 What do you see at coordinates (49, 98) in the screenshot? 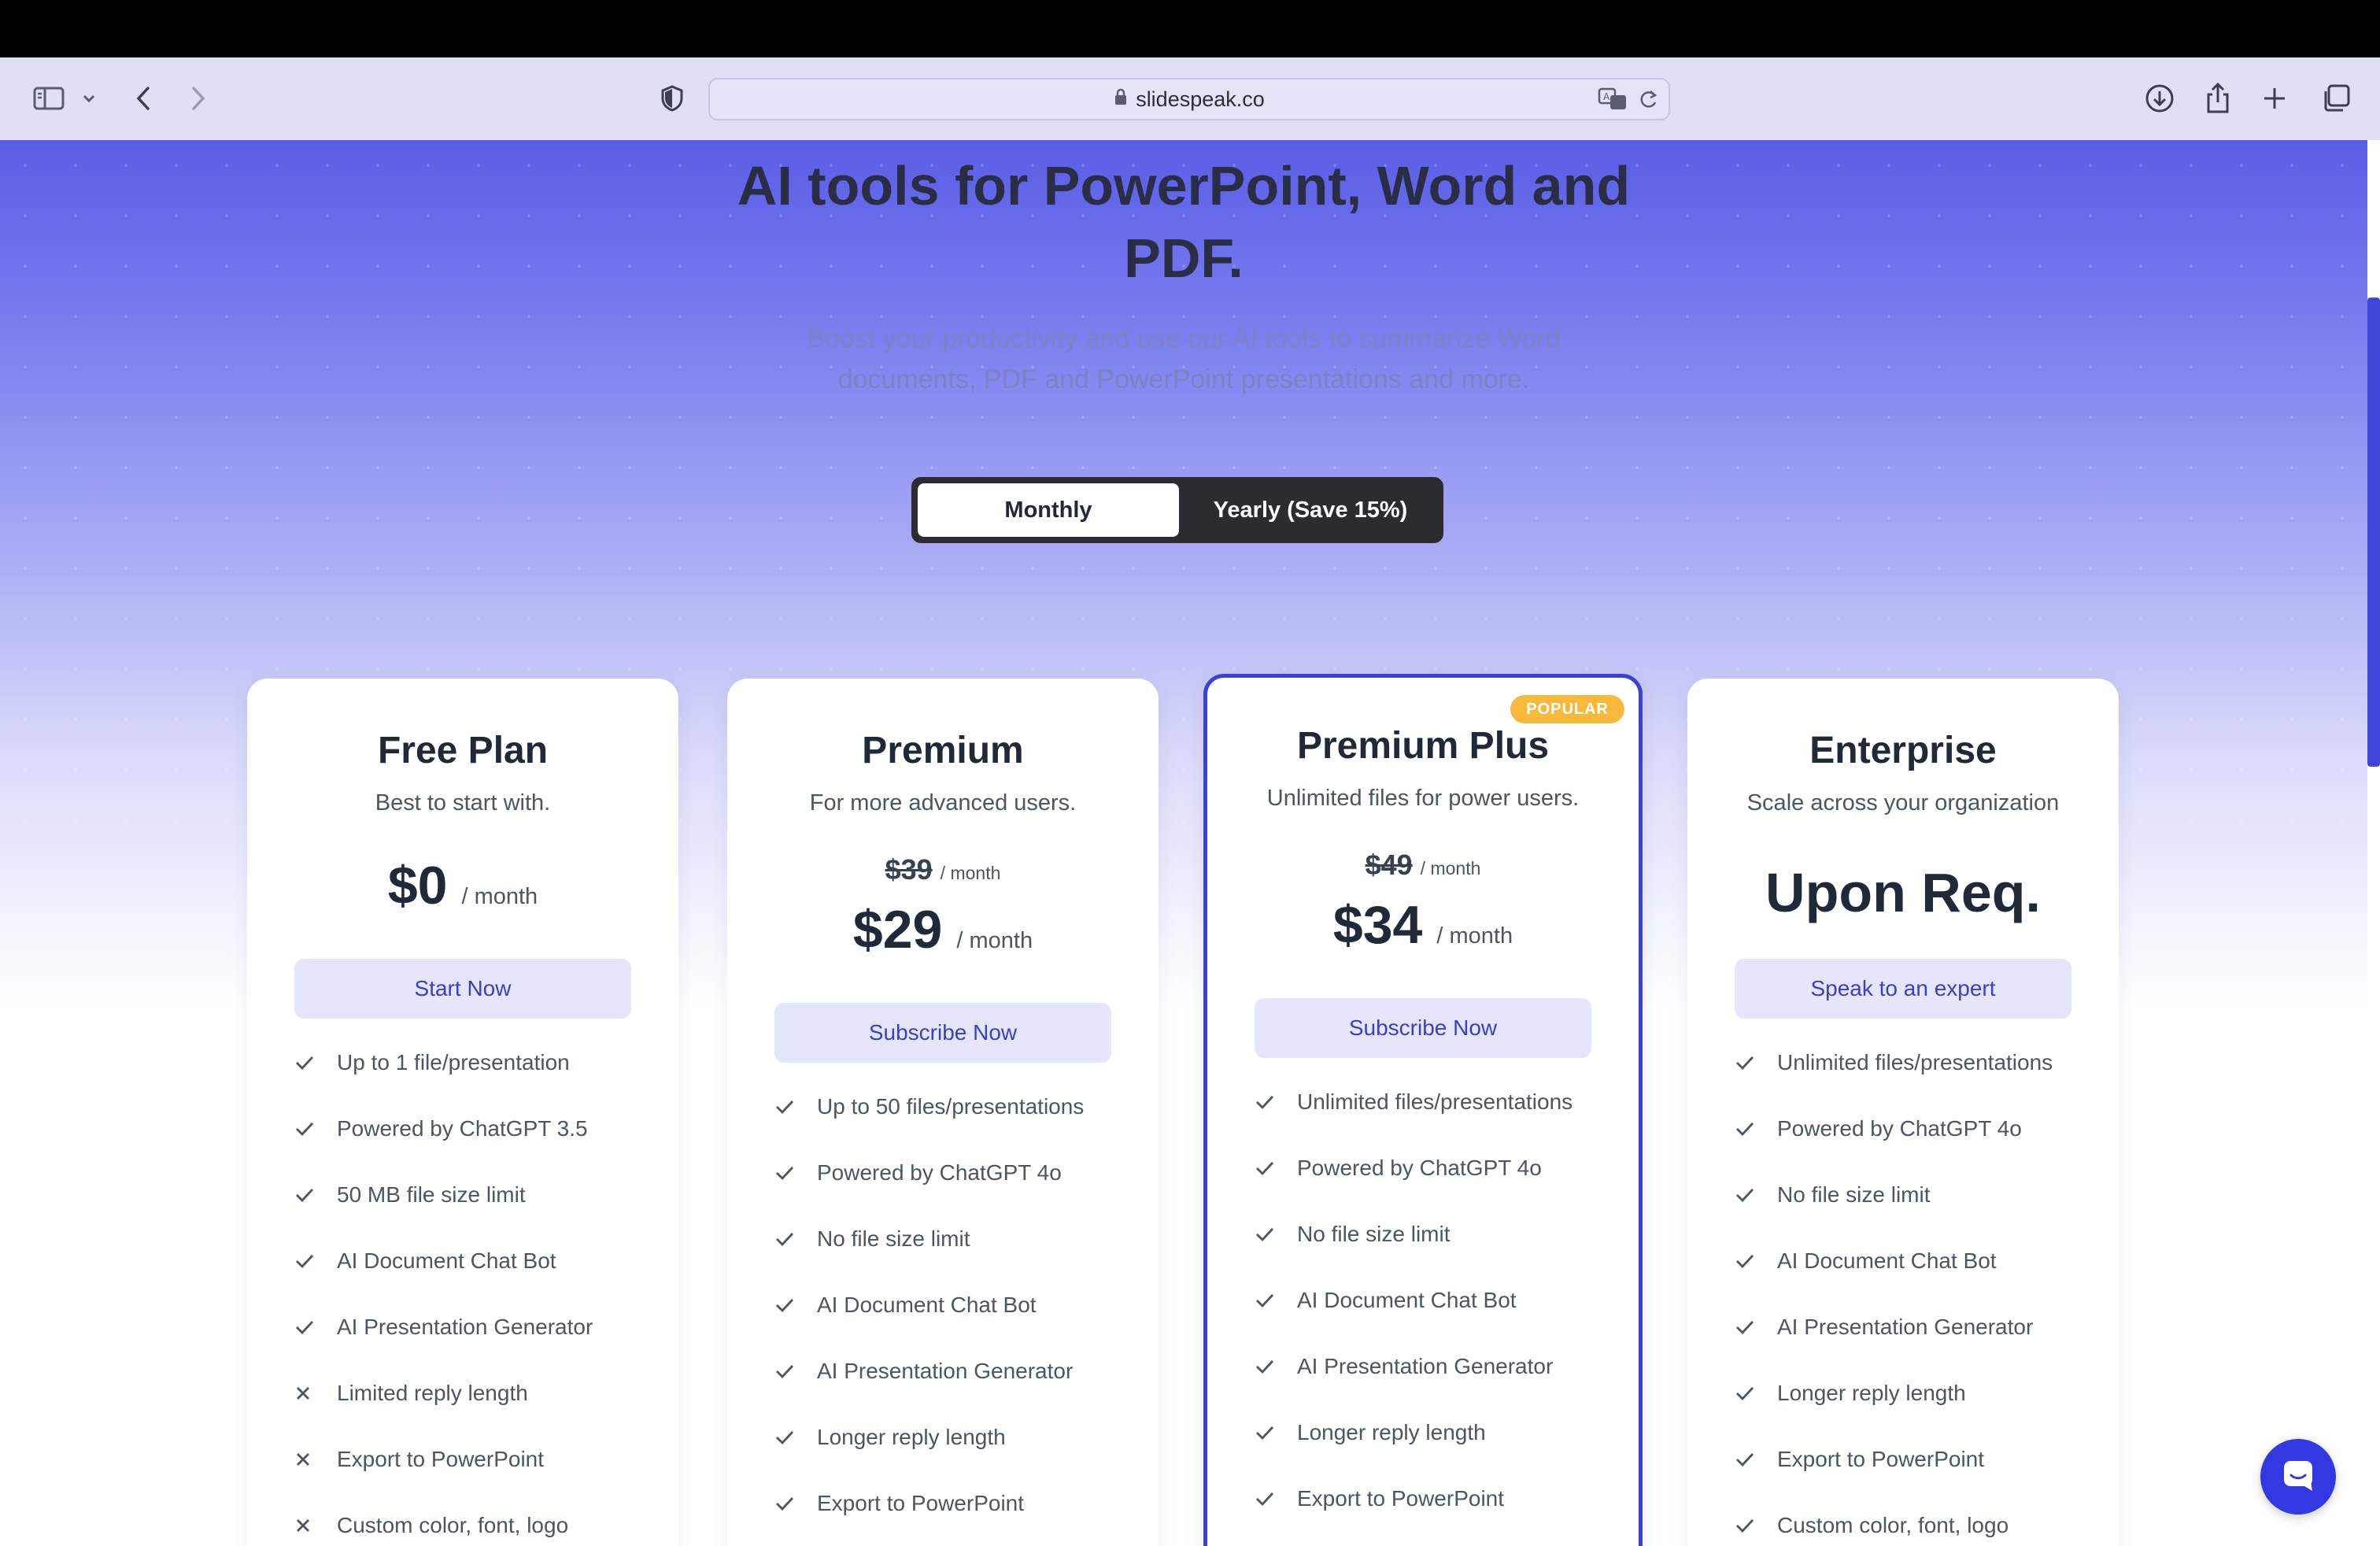
I see `sidebar-icon` at bounding box center [49, 98].